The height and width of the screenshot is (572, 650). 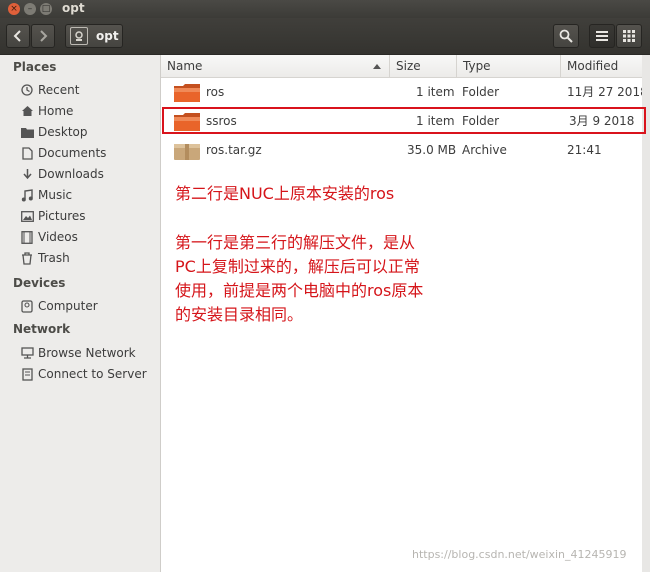 What do you see at coordinates (299, 290) in the screenshot?
I see `annotation-line-4: 使用，前提是两个电脑中的ros原本` at bounding box center [299, 290].